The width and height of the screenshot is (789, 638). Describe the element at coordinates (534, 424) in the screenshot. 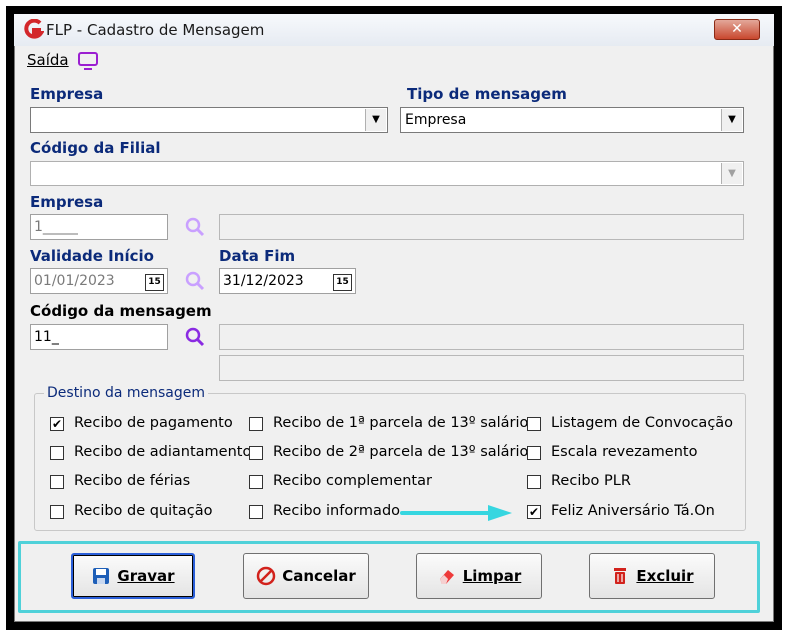

I see `checkbox-listagem-convocacao` at that location.